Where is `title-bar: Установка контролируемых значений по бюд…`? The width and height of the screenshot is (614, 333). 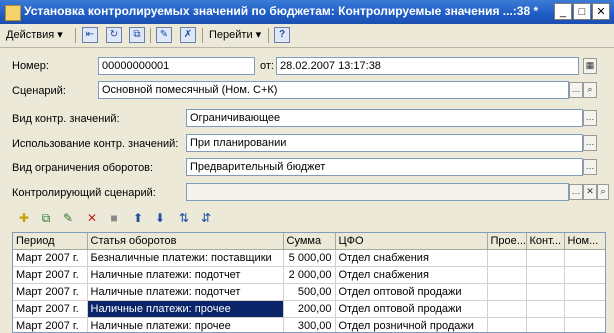
title-bar: Установка контролируемых значений по бюд… is located at coordinates (307, 12).